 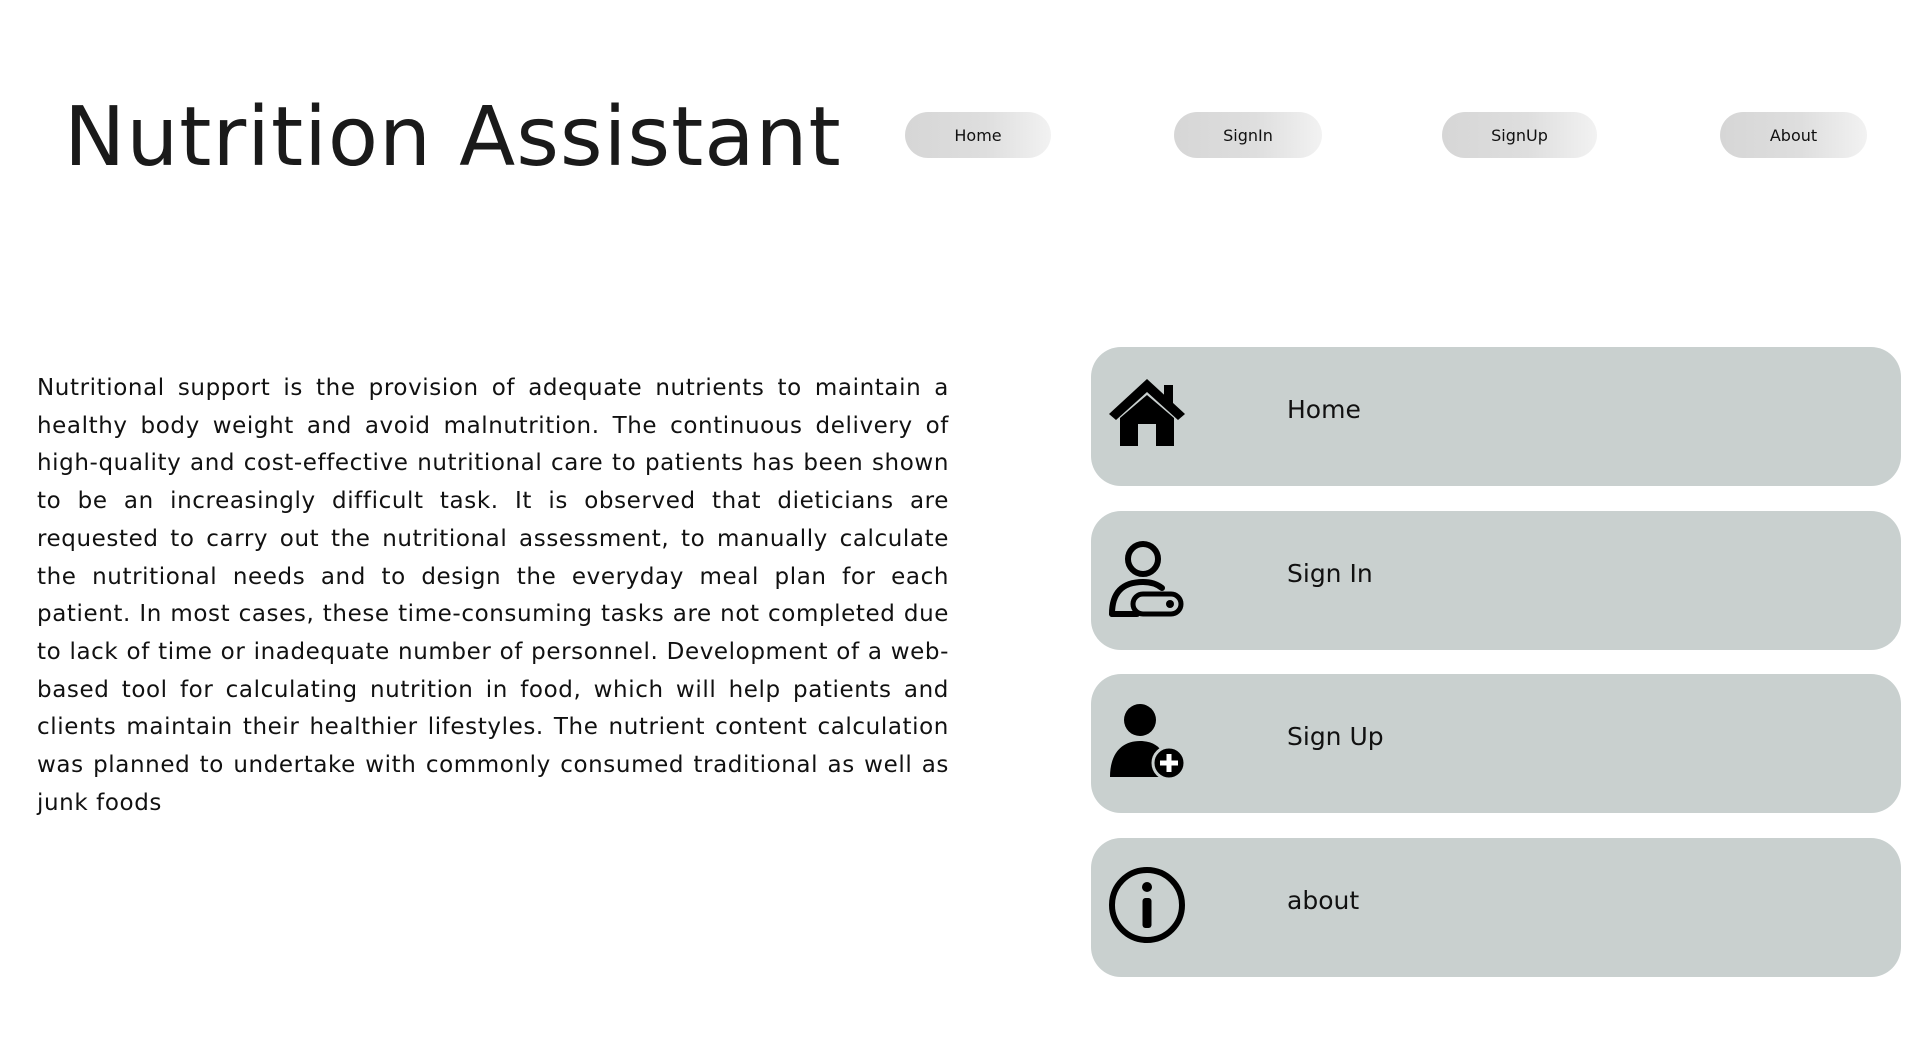 What do you see at coordinates (1519, 135) in the screenshot?
I see `nav-signup-button: SignUp` at bounding box center [1519, 135].